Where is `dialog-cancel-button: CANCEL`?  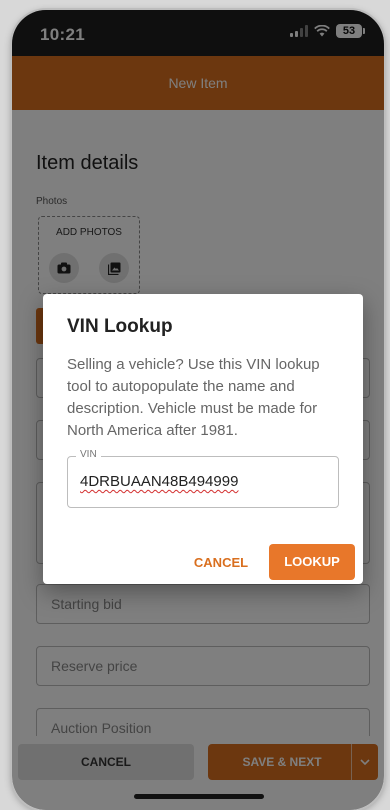 dialog-cancel-button: CANCEL is located at coordinates (221, 563).